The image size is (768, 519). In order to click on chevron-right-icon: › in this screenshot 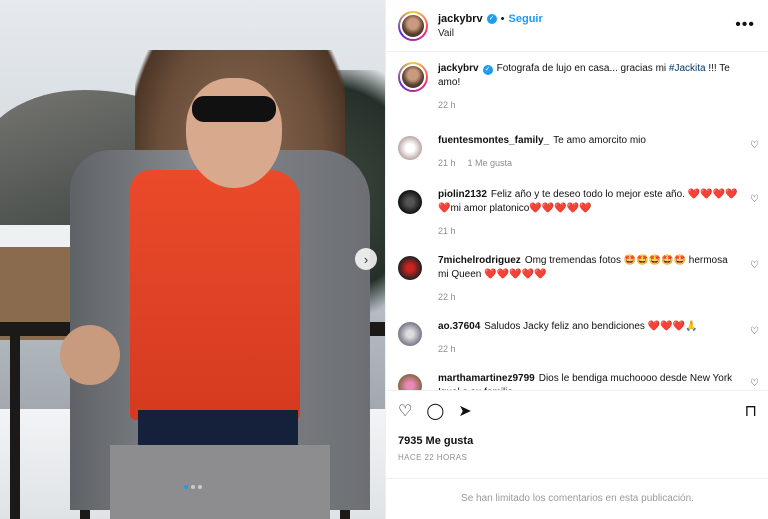, I will do `click(366, 259)`.